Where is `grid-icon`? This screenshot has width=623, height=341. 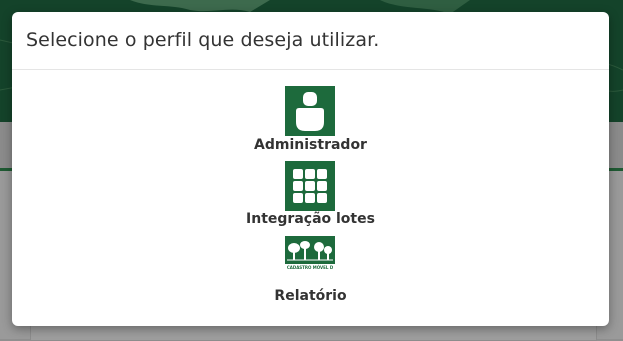
grid-icon is located at coordinates (310, 186).